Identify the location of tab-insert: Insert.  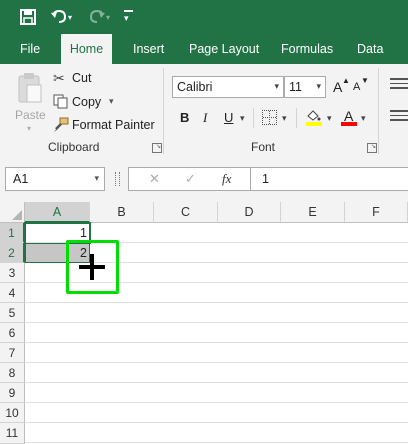
(148, 49).